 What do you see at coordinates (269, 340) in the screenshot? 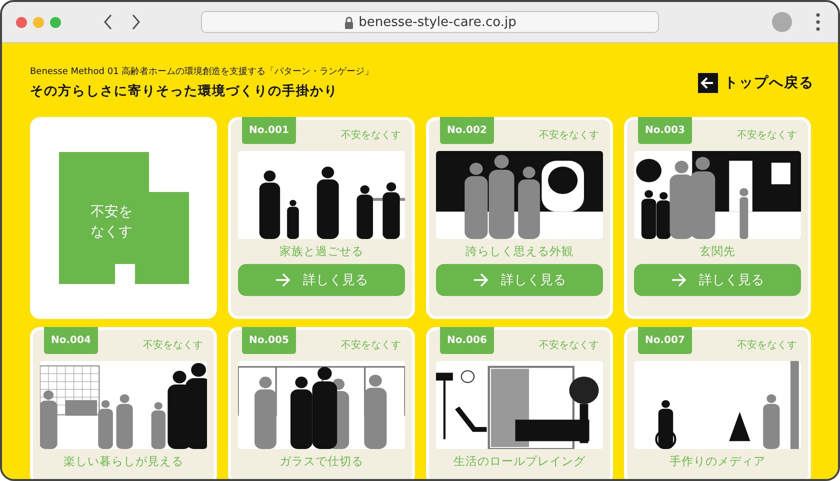
I see `pattern-number-tag: No.005` at bounding box center [269, 340].